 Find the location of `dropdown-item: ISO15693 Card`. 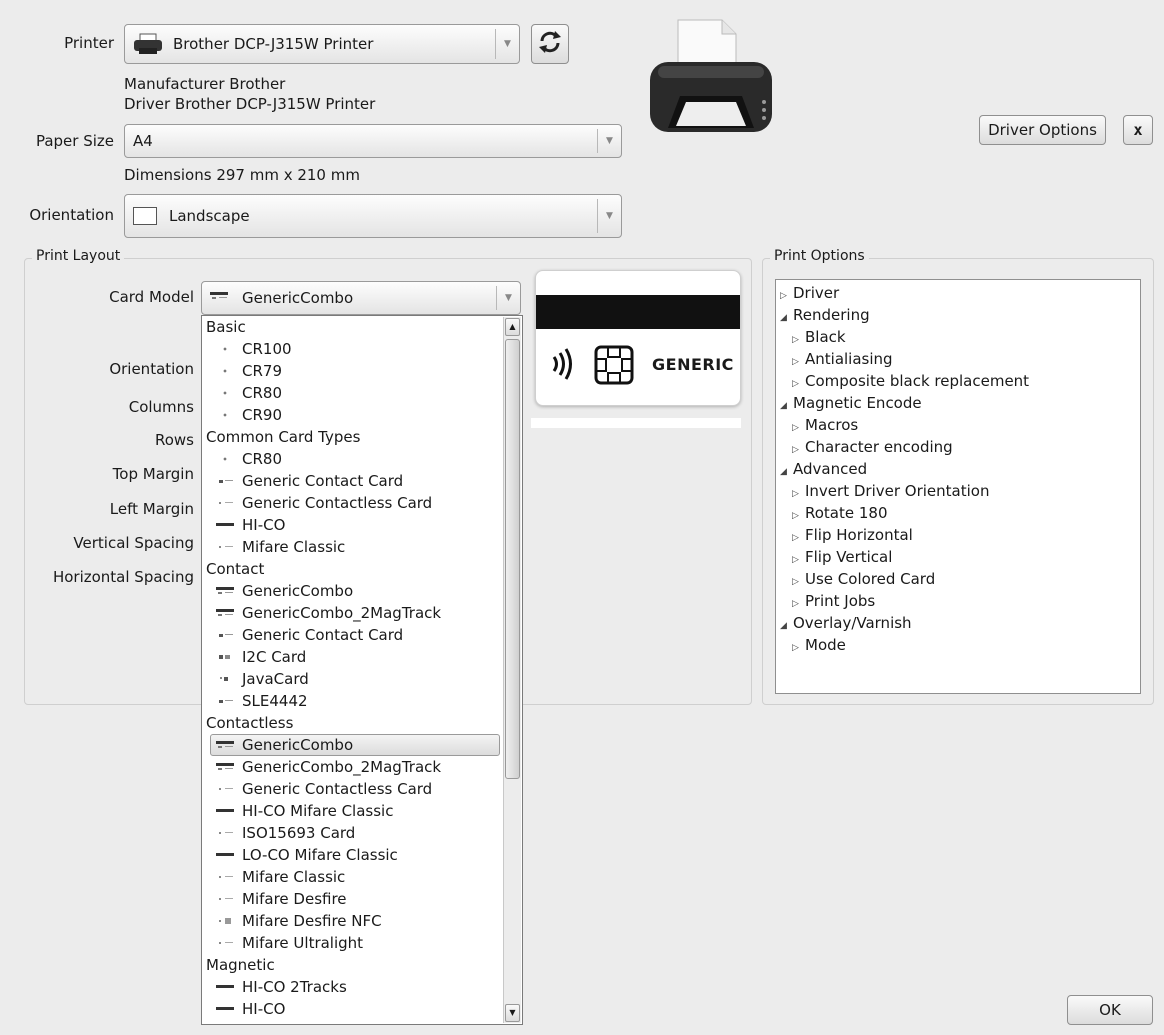

dropdown-item: ISO15693 Card is located at coordinates (285, 833).